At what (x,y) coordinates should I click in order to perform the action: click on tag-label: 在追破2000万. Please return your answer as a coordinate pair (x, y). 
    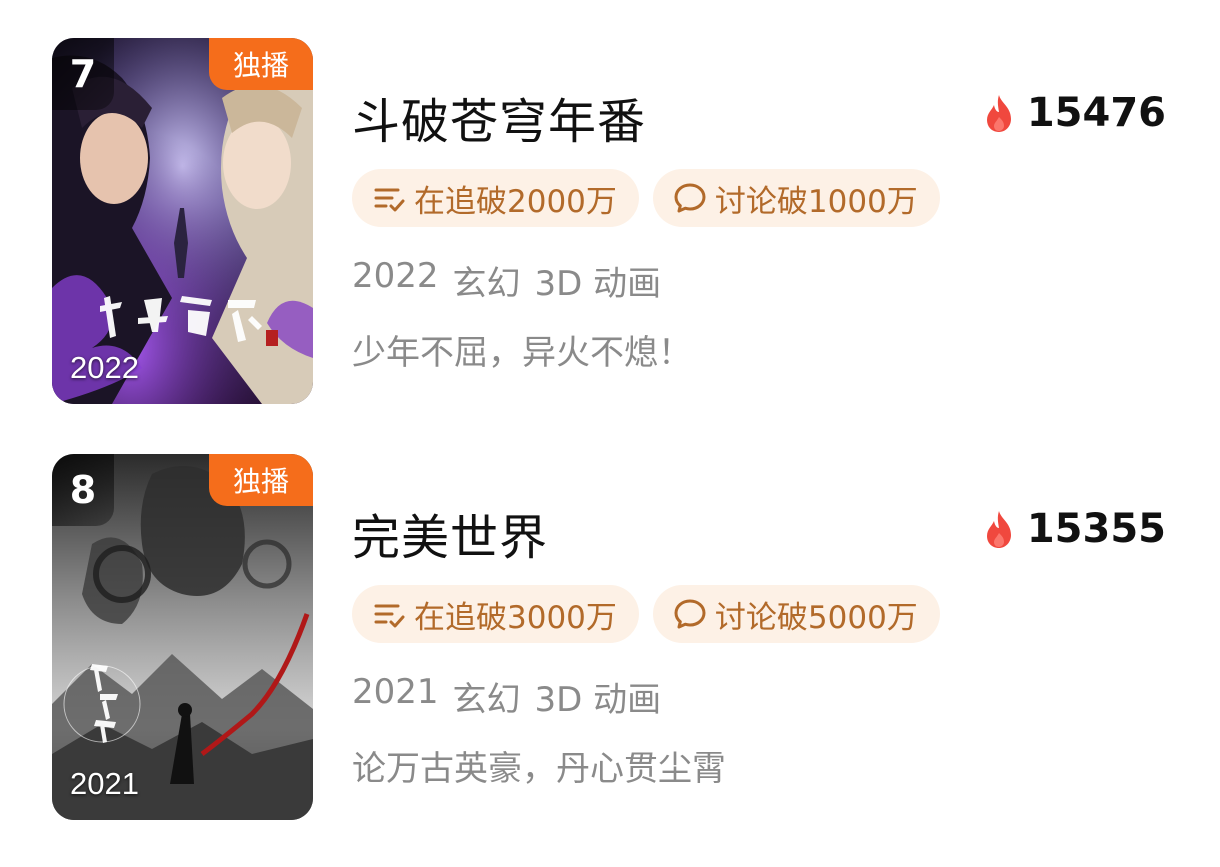
    Looking at the image, I should click on (515, 201).